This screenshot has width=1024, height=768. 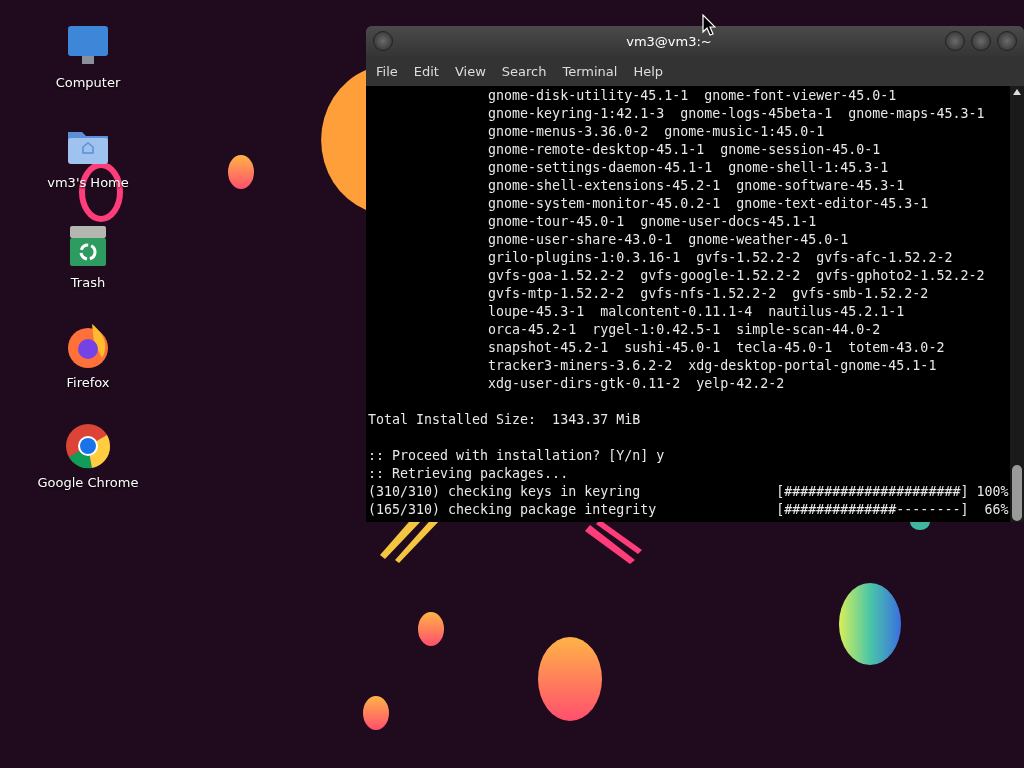 What do you see at coordinates (88, 382) in the screenshot?
I see `desktop-icon-label: Firefox` at bounding box center [88, 382].